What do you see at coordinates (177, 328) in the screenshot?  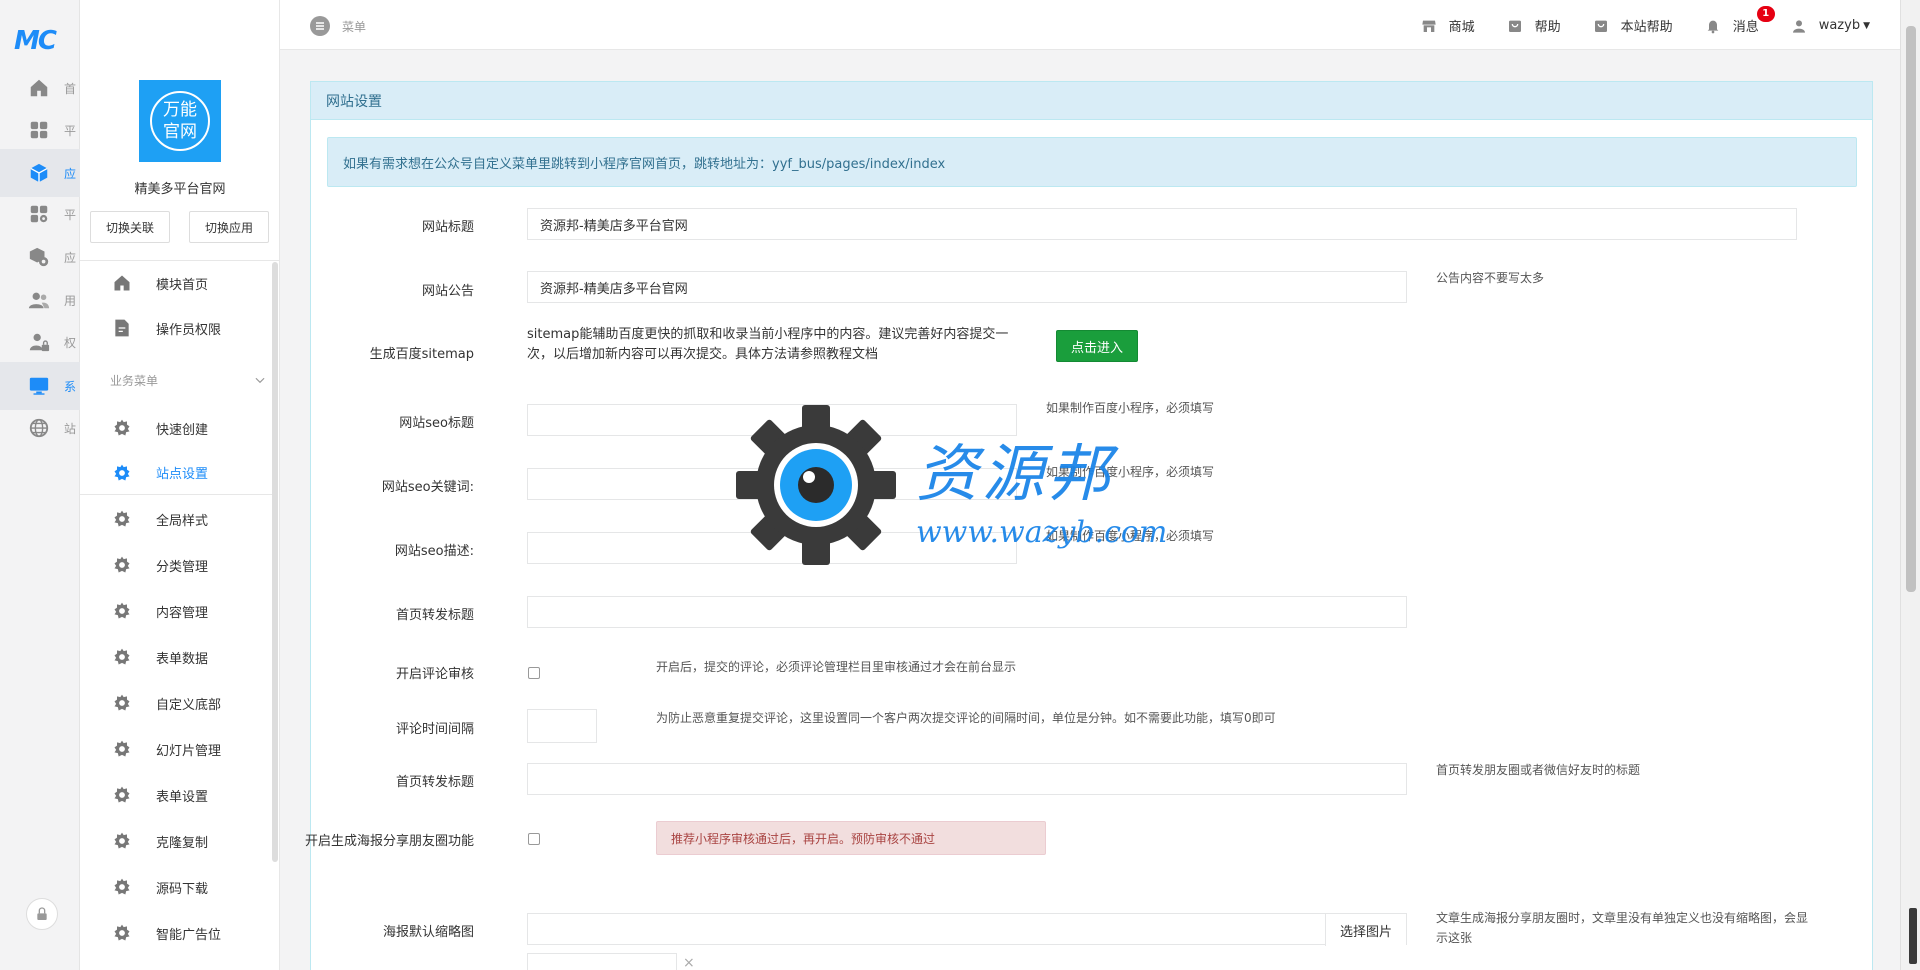 I see `menu-item-operator-permissions: 操作员权限` at bounding box center [177, 328].